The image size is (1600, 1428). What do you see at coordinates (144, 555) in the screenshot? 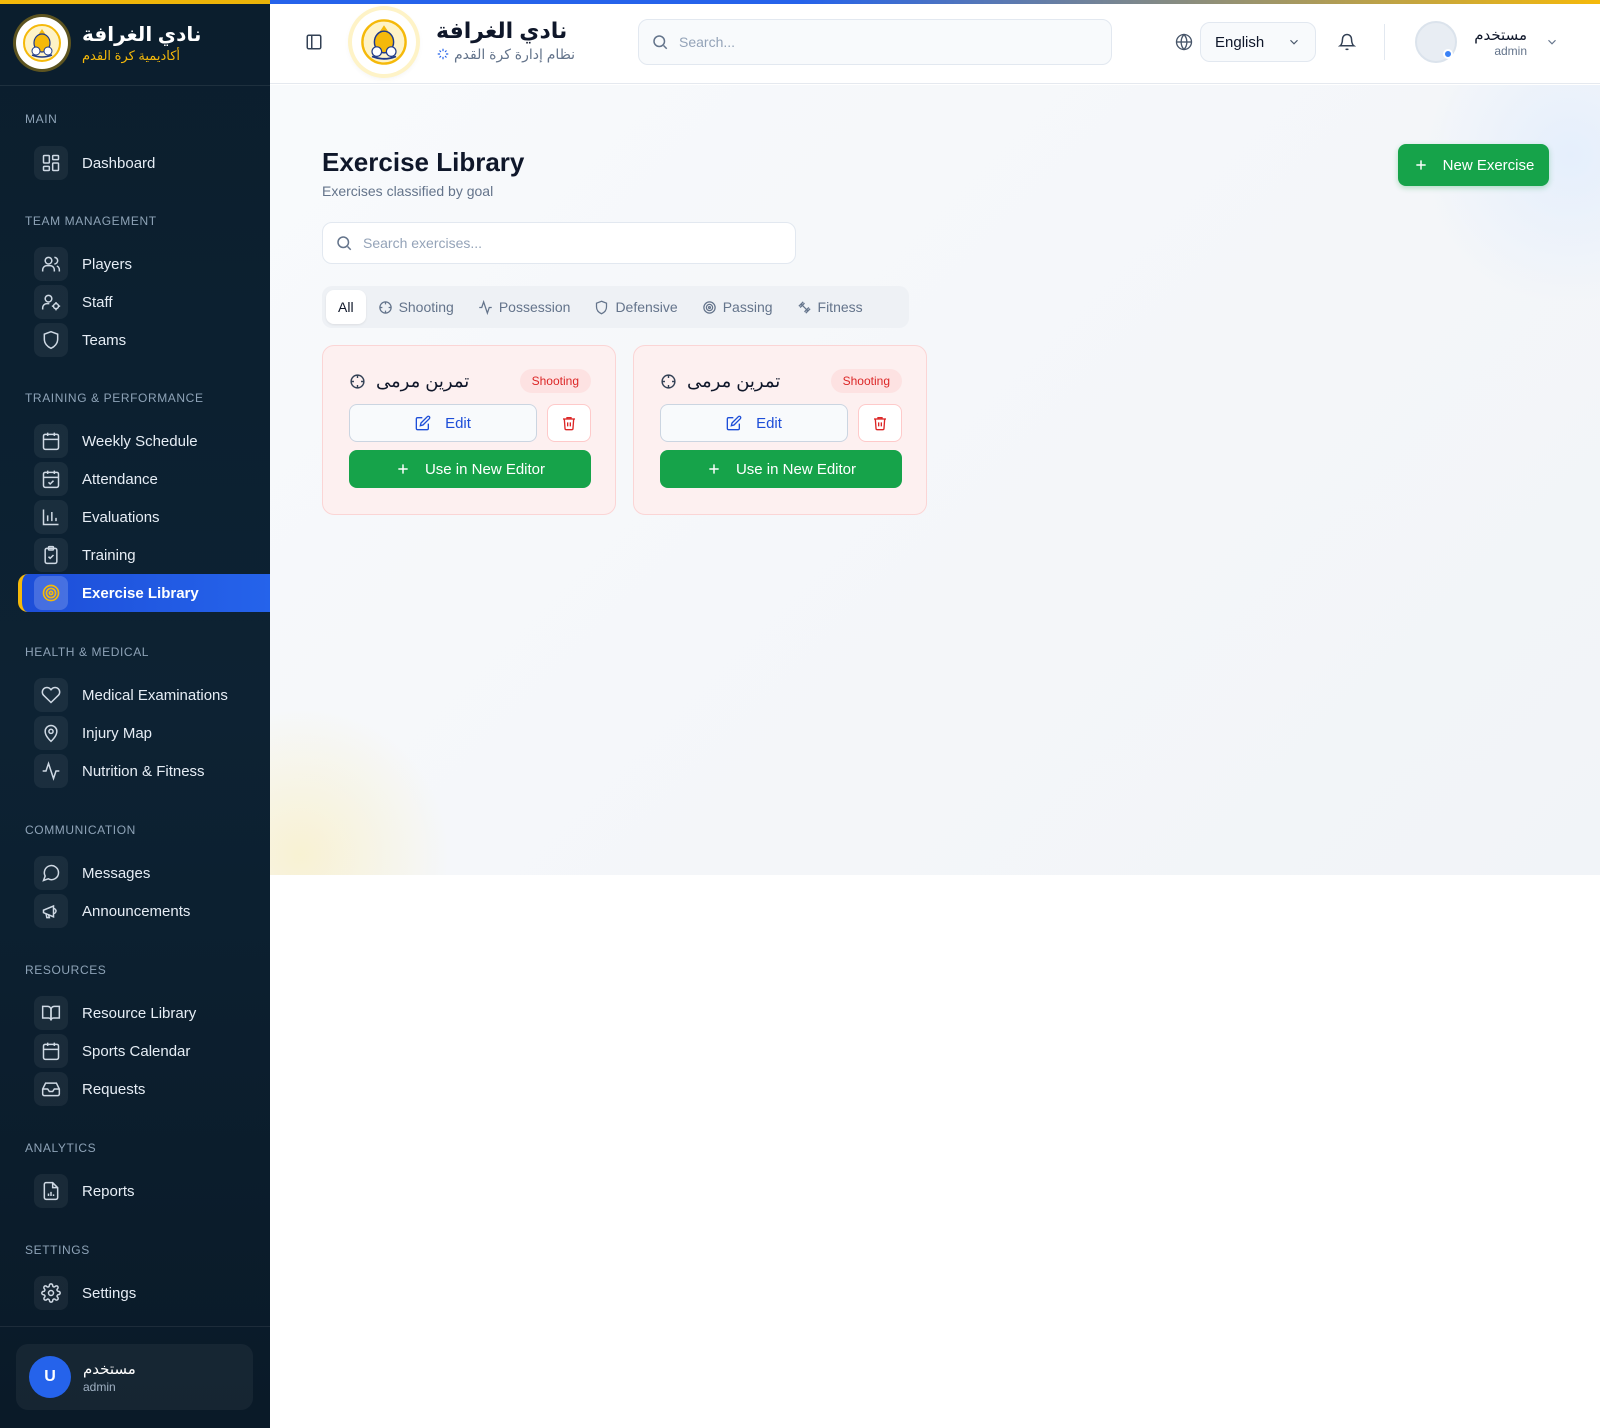
I see `sidebar-item-training: Training` at bounding box center [144, 555].